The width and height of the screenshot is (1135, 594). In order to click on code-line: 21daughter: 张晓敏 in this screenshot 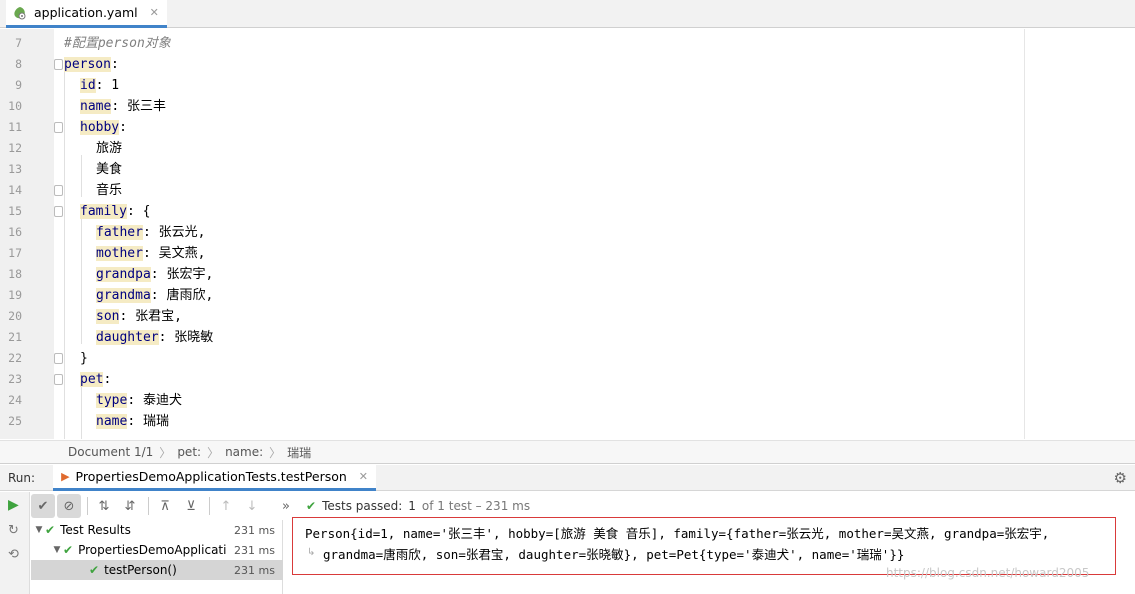, I will do `click(567, 337)`.